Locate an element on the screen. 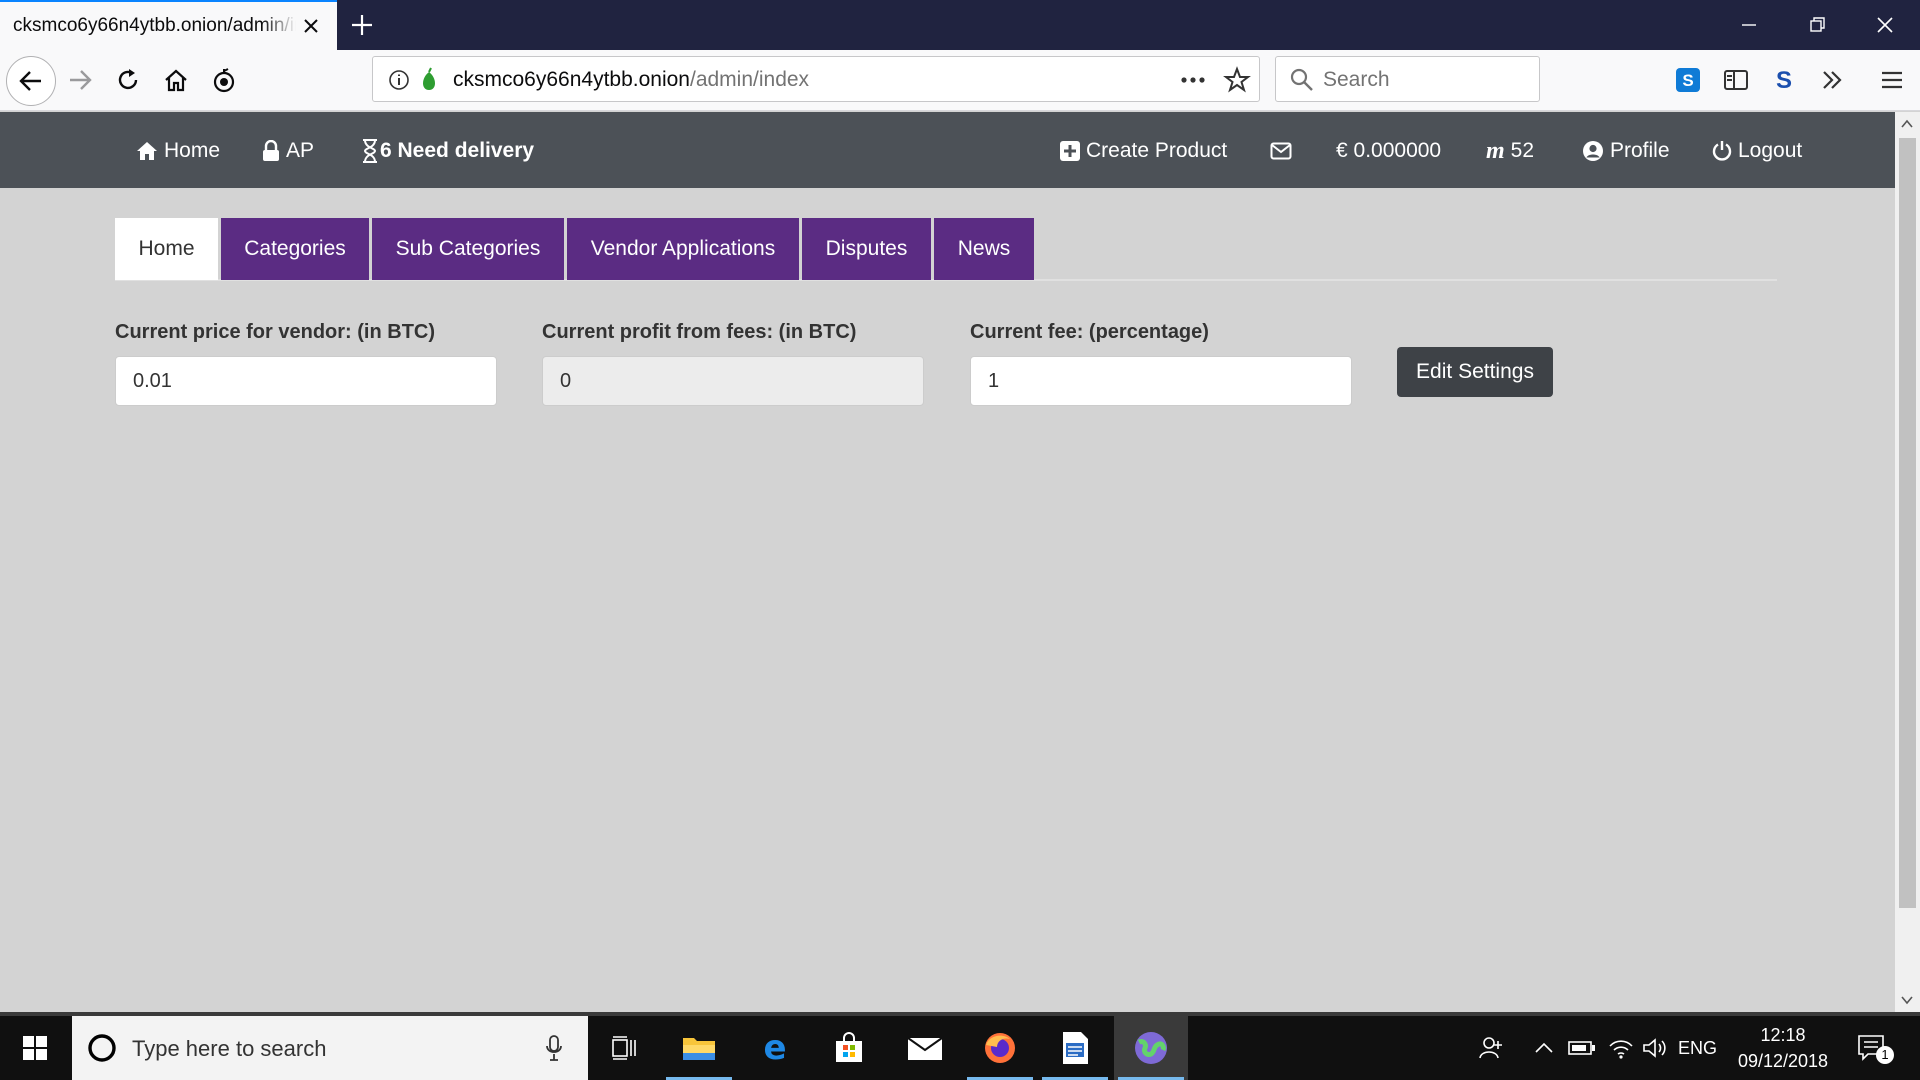 This screenshot has width=1920, height=1080. taskbar-search-box: Type here to search is located at coordinates (330, 1048).